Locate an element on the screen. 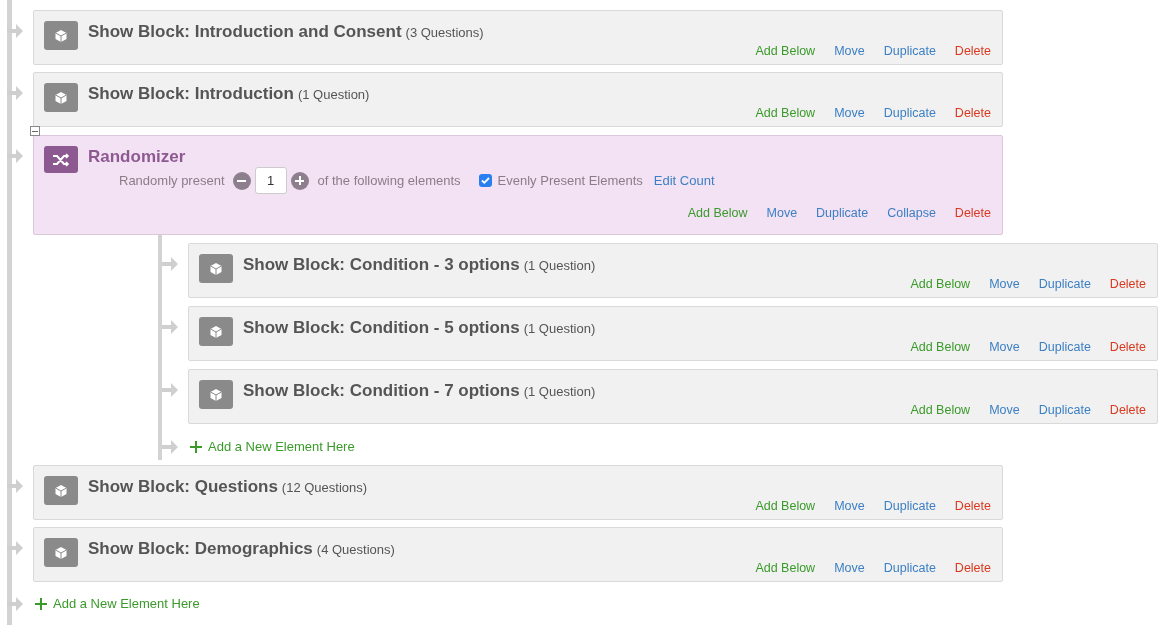  randomizer-title: Randomizer is located at coordinates (137, 156).